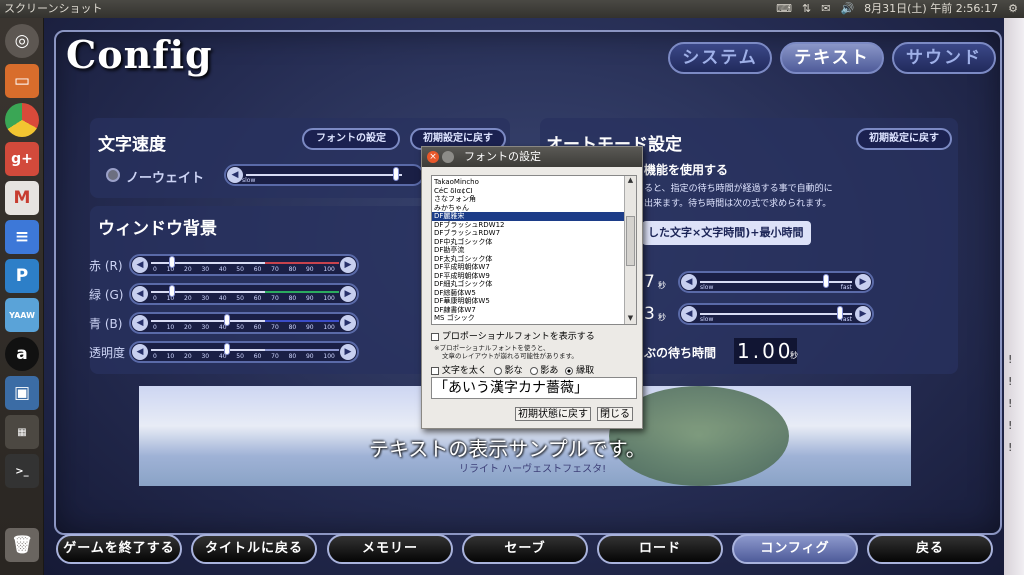  Describe the element at coordinates (497, 370) in the screenshot. I see `shadow-none-radio` at that location.